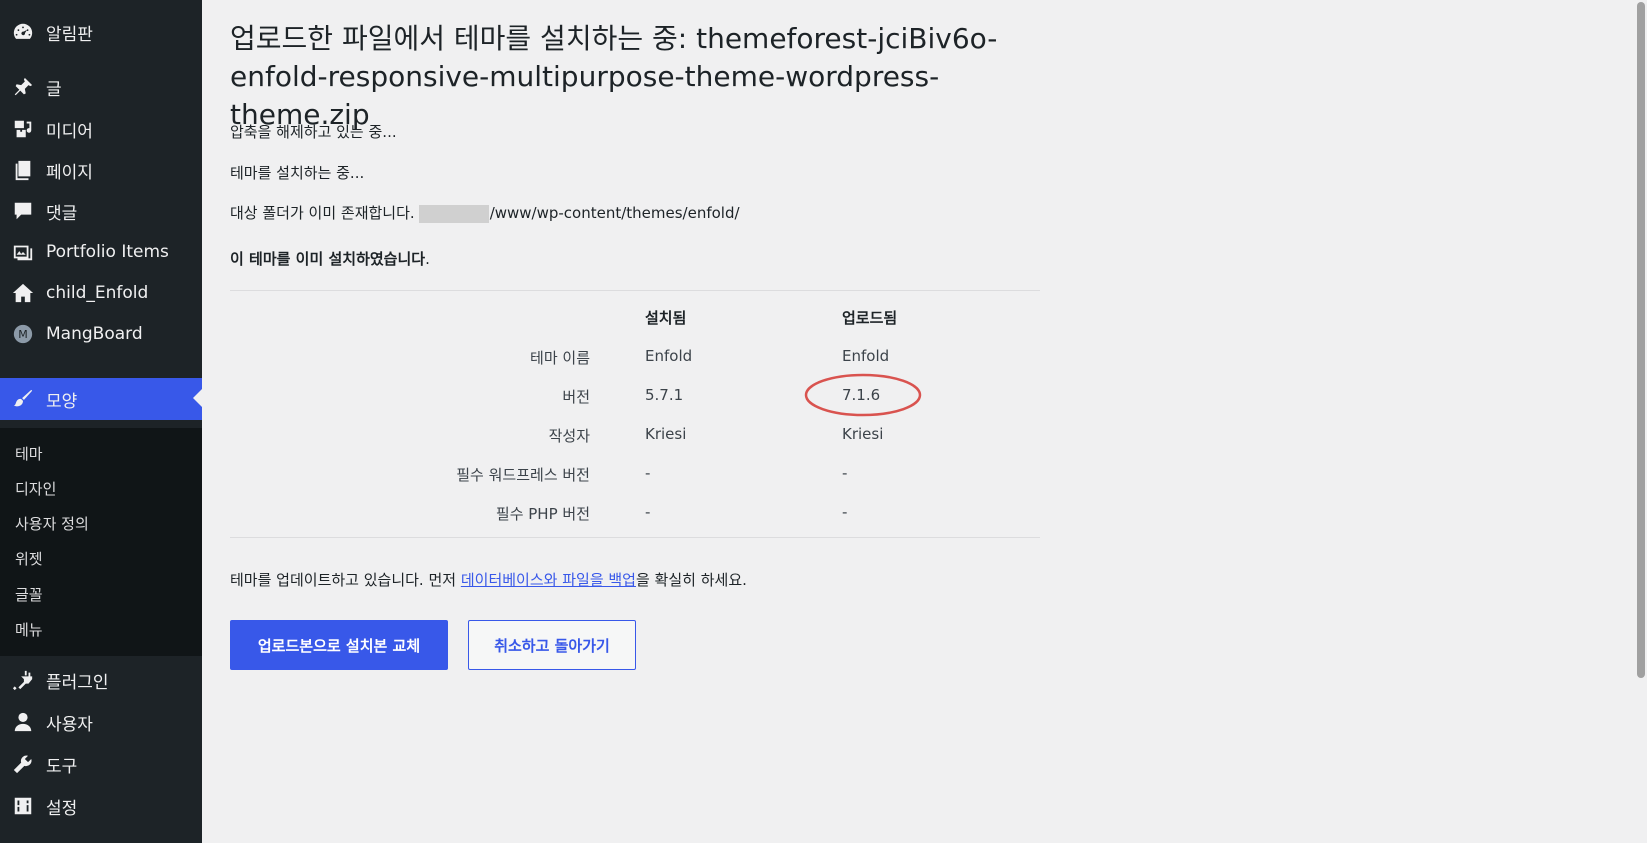 Image resolution: width=1647 pixels, height=843 pixels. I want to click on sidebar-item-media: 미디어, so click(101, 129).